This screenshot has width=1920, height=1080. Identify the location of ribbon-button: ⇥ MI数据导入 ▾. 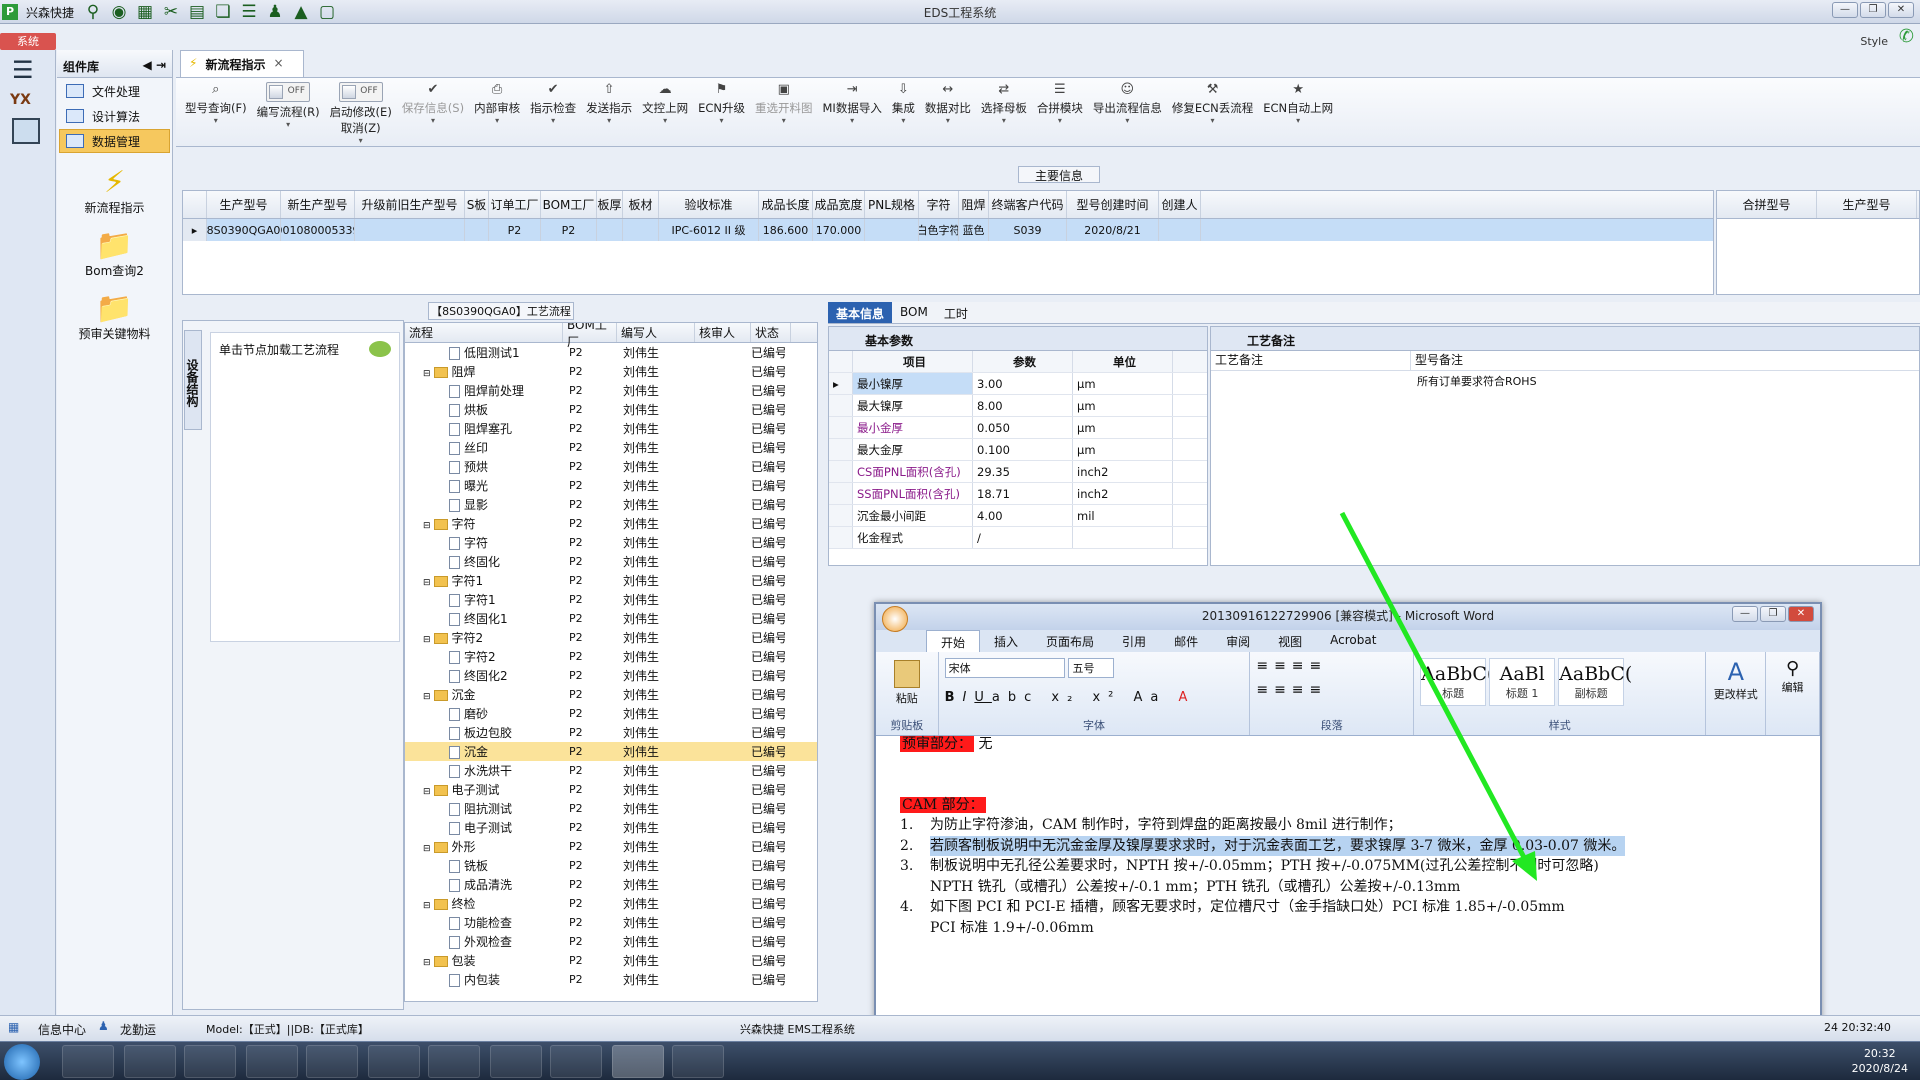
(852, 112).